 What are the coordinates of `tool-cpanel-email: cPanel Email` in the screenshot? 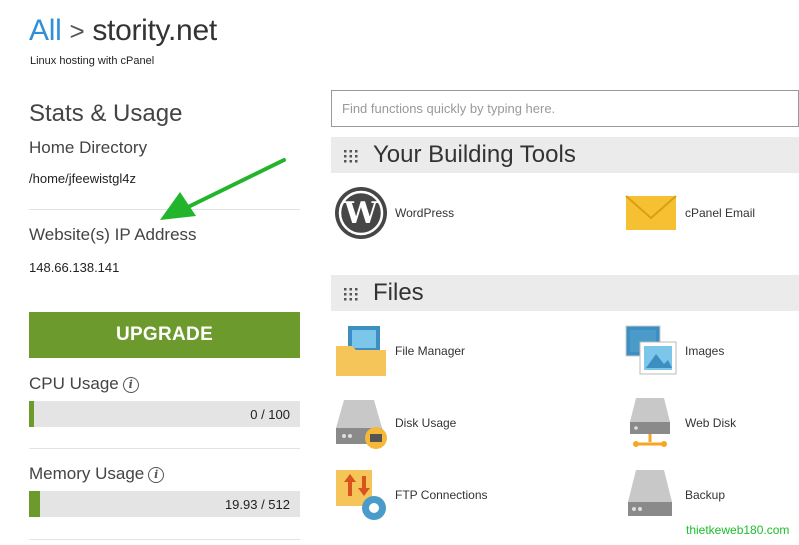 It's located at (689, 213).